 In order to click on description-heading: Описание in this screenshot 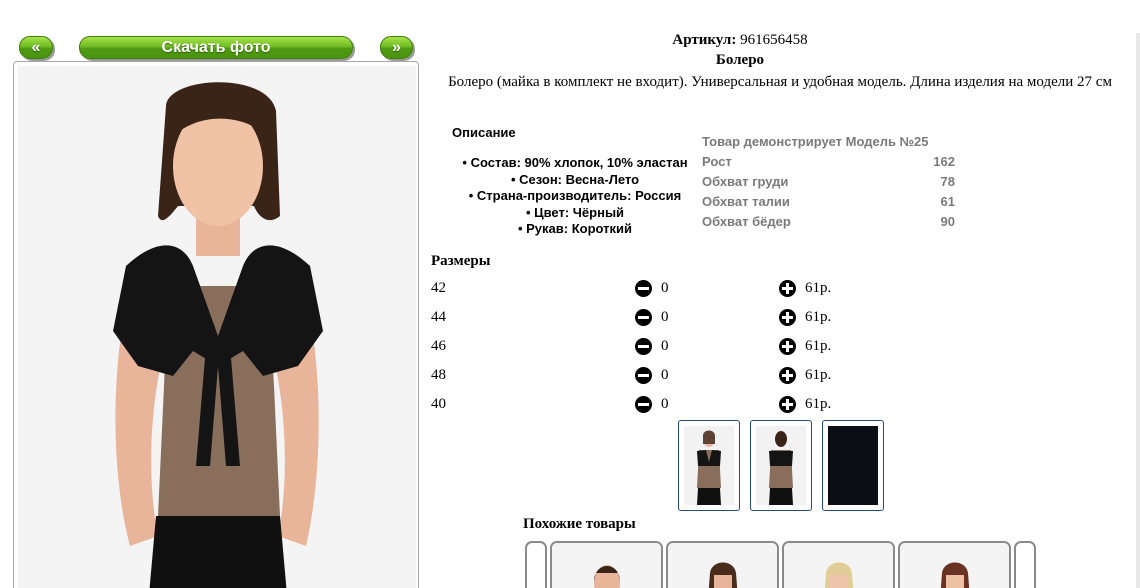, I will do `click(484, 132)`.